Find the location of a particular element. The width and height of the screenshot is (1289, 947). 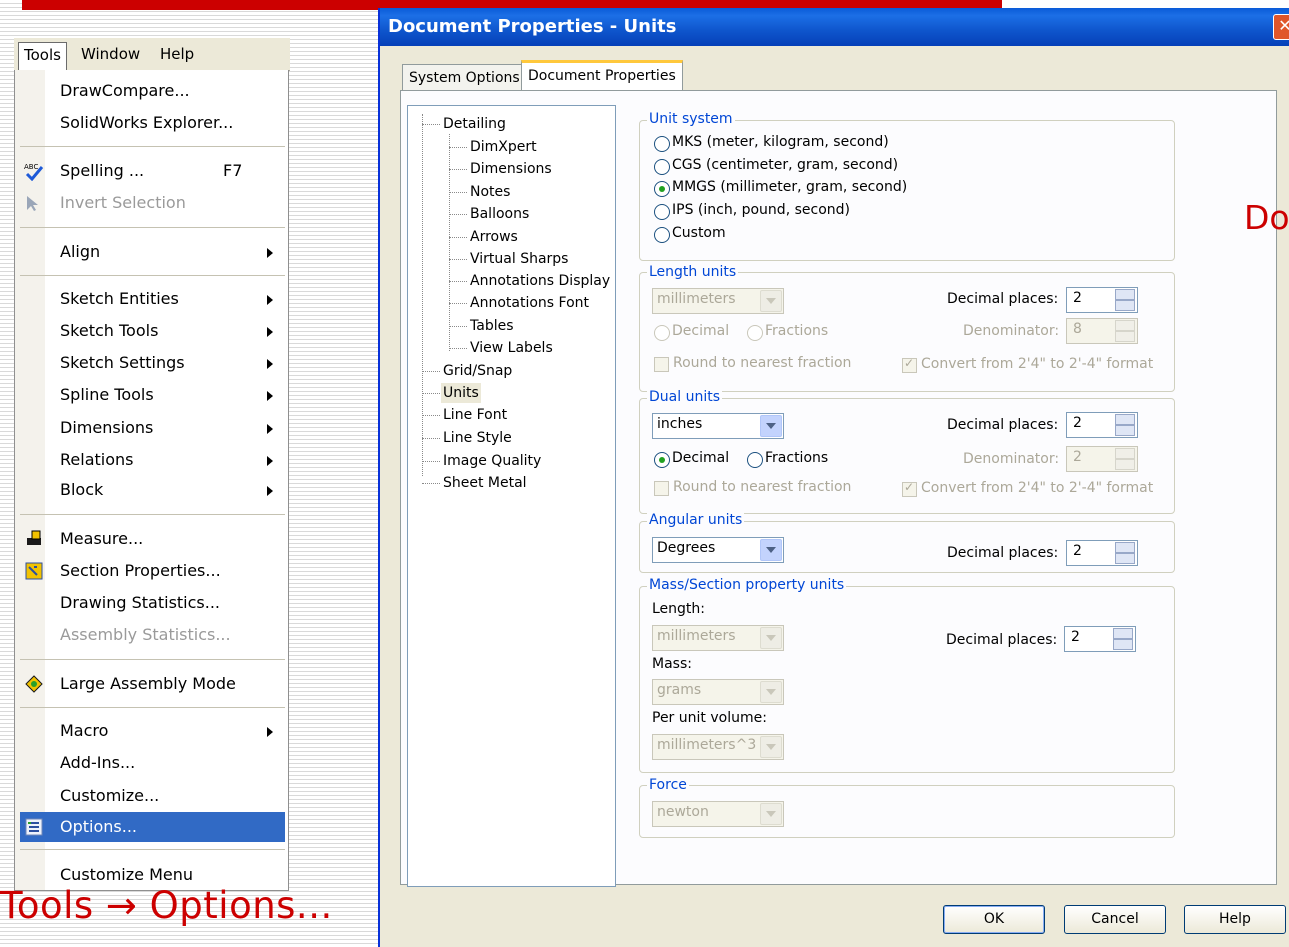

tree-item-virtual-sharps: Virtual Sharps is located at coordinates (519, 259).